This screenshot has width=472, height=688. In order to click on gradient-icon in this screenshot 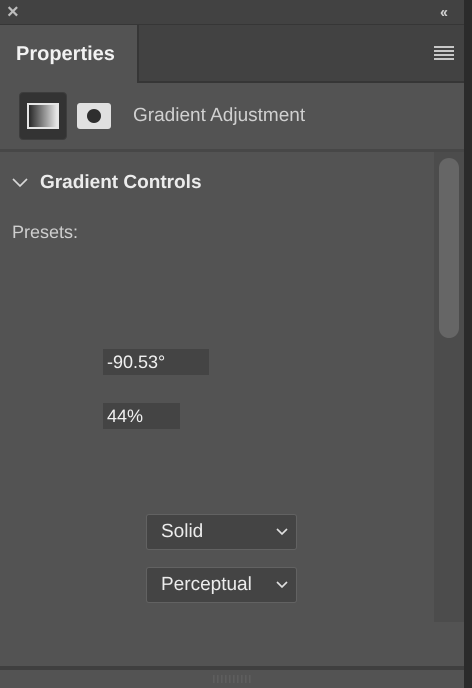, I will do `click(43, 116)`.